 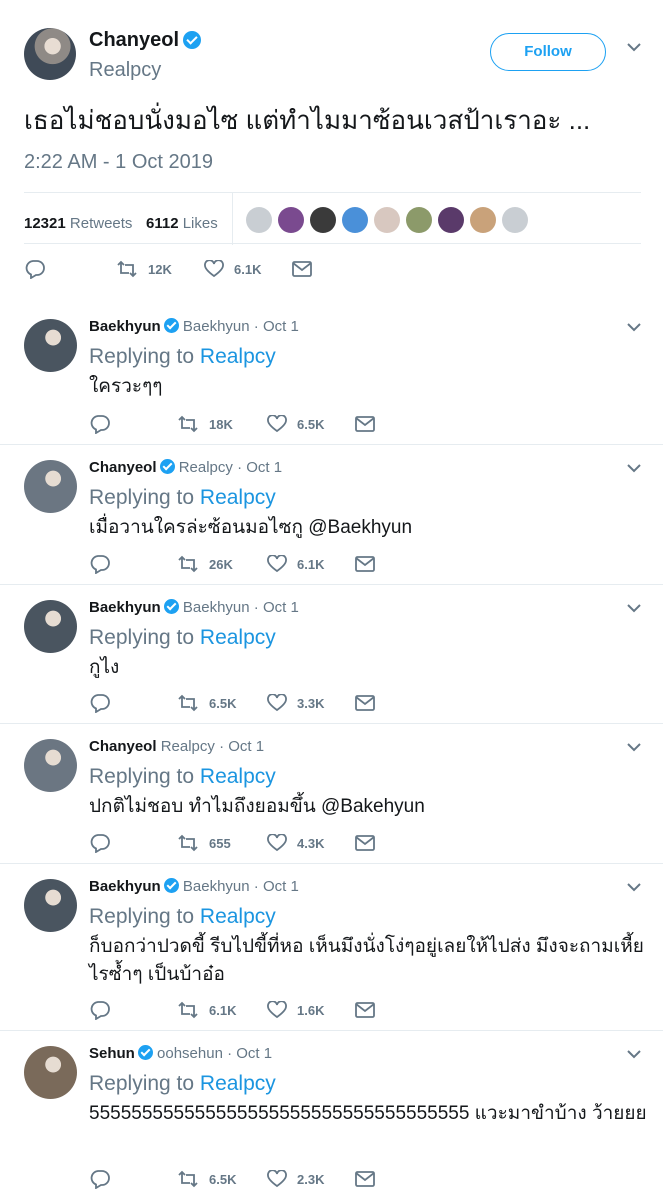 I want to click on reply-icon, so click(x=100, y=703).